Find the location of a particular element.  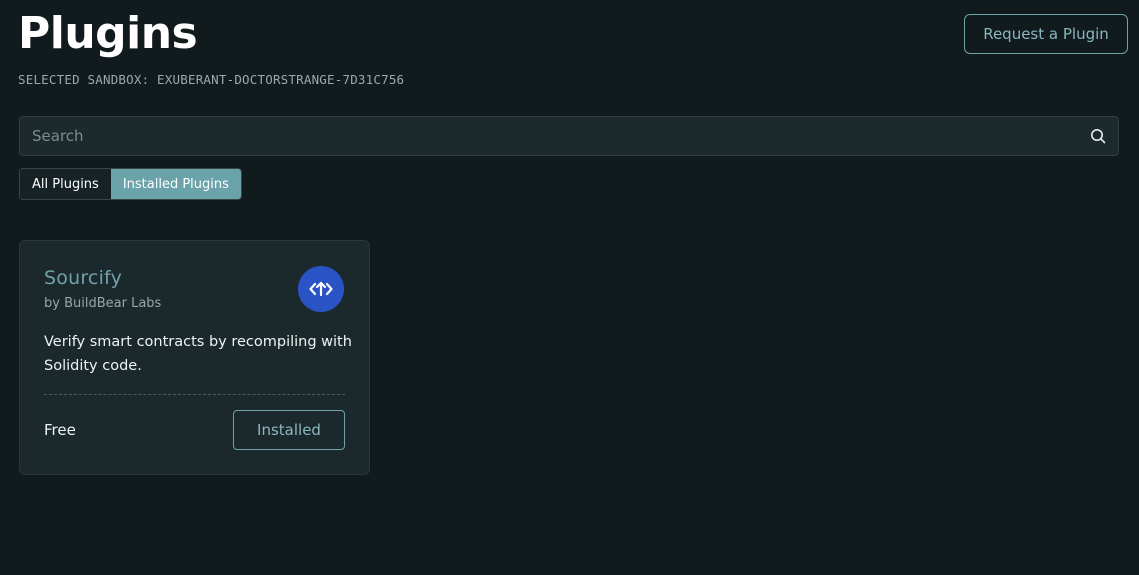

installed-button: Installed is located at coordinates (289, 430).